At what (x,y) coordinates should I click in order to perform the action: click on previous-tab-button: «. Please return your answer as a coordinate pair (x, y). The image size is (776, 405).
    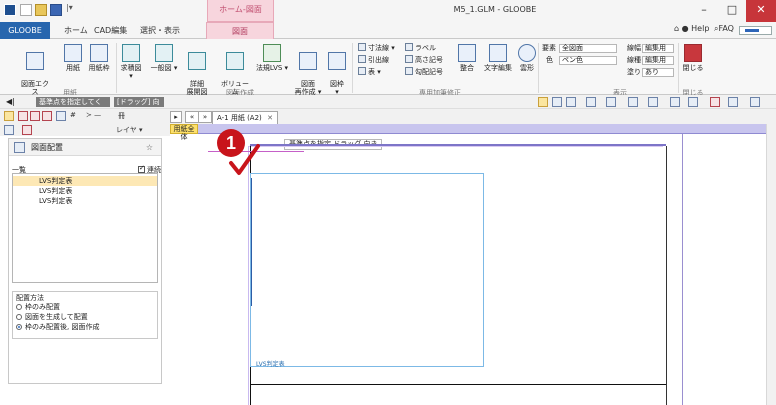
    Looking at the image, I should click on (192, 117).